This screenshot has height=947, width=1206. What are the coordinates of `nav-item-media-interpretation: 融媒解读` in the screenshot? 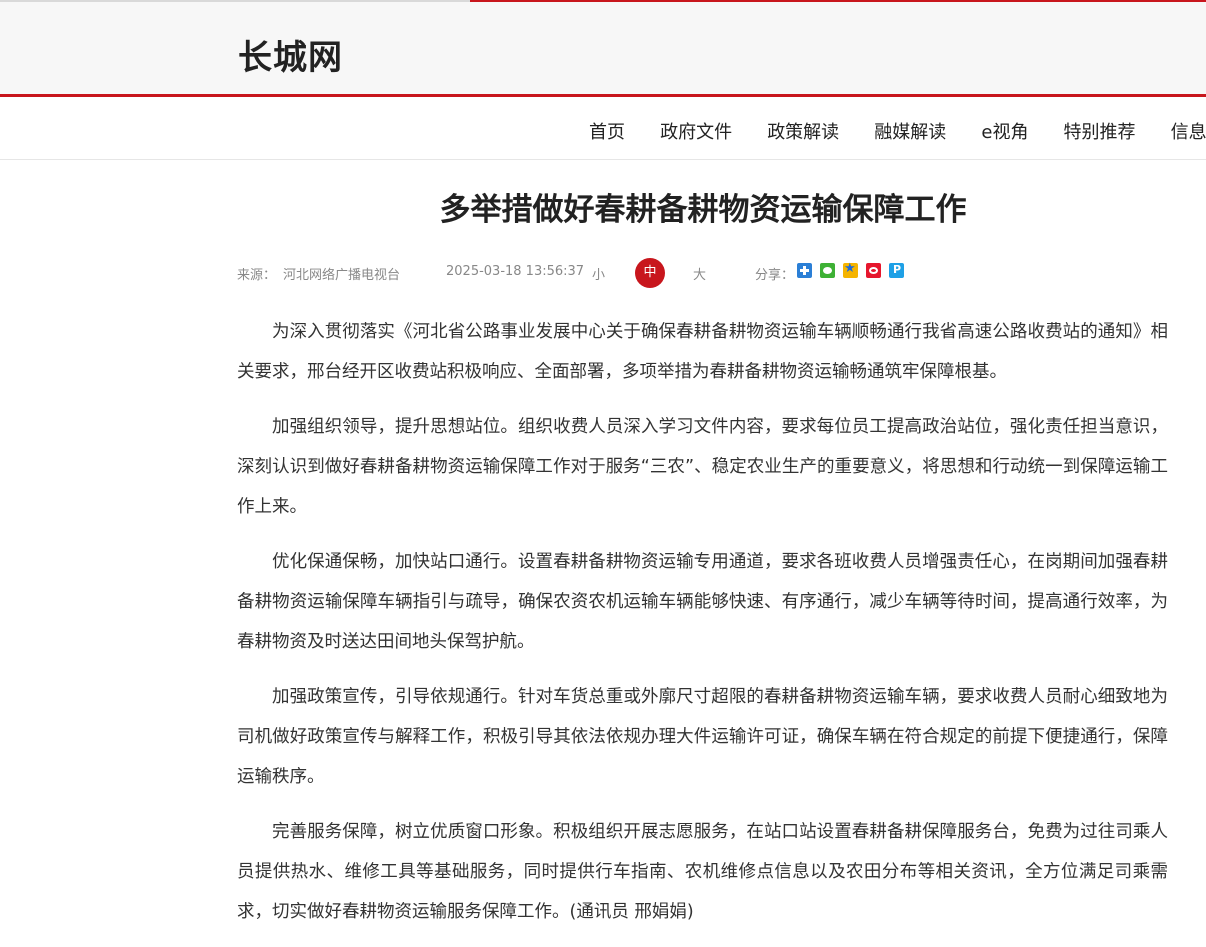 It's located at (910, 131).